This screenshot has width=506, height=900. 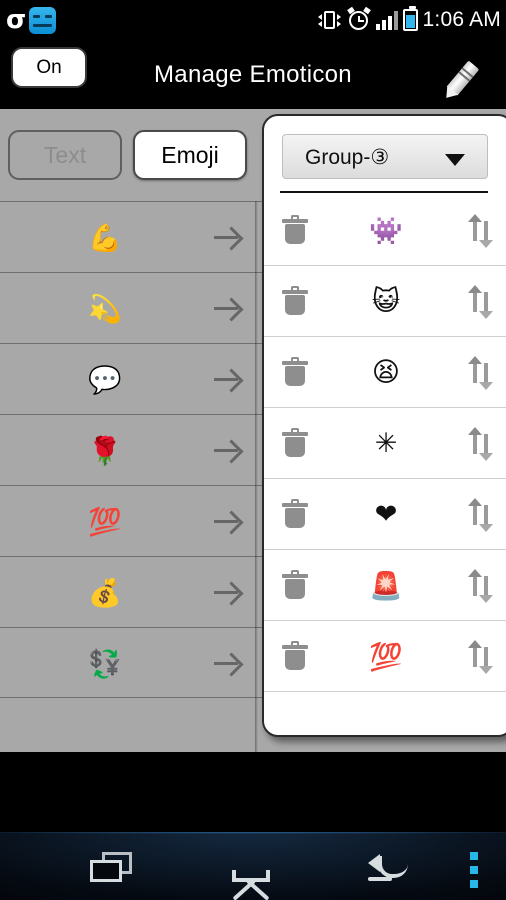 What do you see at coordinates (131, 520) in the screenshot?
I see `emoji-source-row: 💯` at bounding box center [131, 520].